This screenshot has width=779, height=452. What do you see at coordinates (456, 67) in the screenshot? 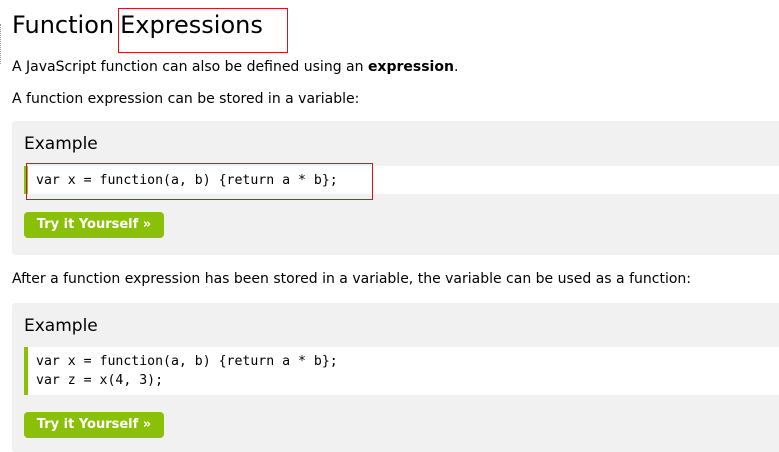
I see `intro-text-after: .` at bounding box center [456, 67].